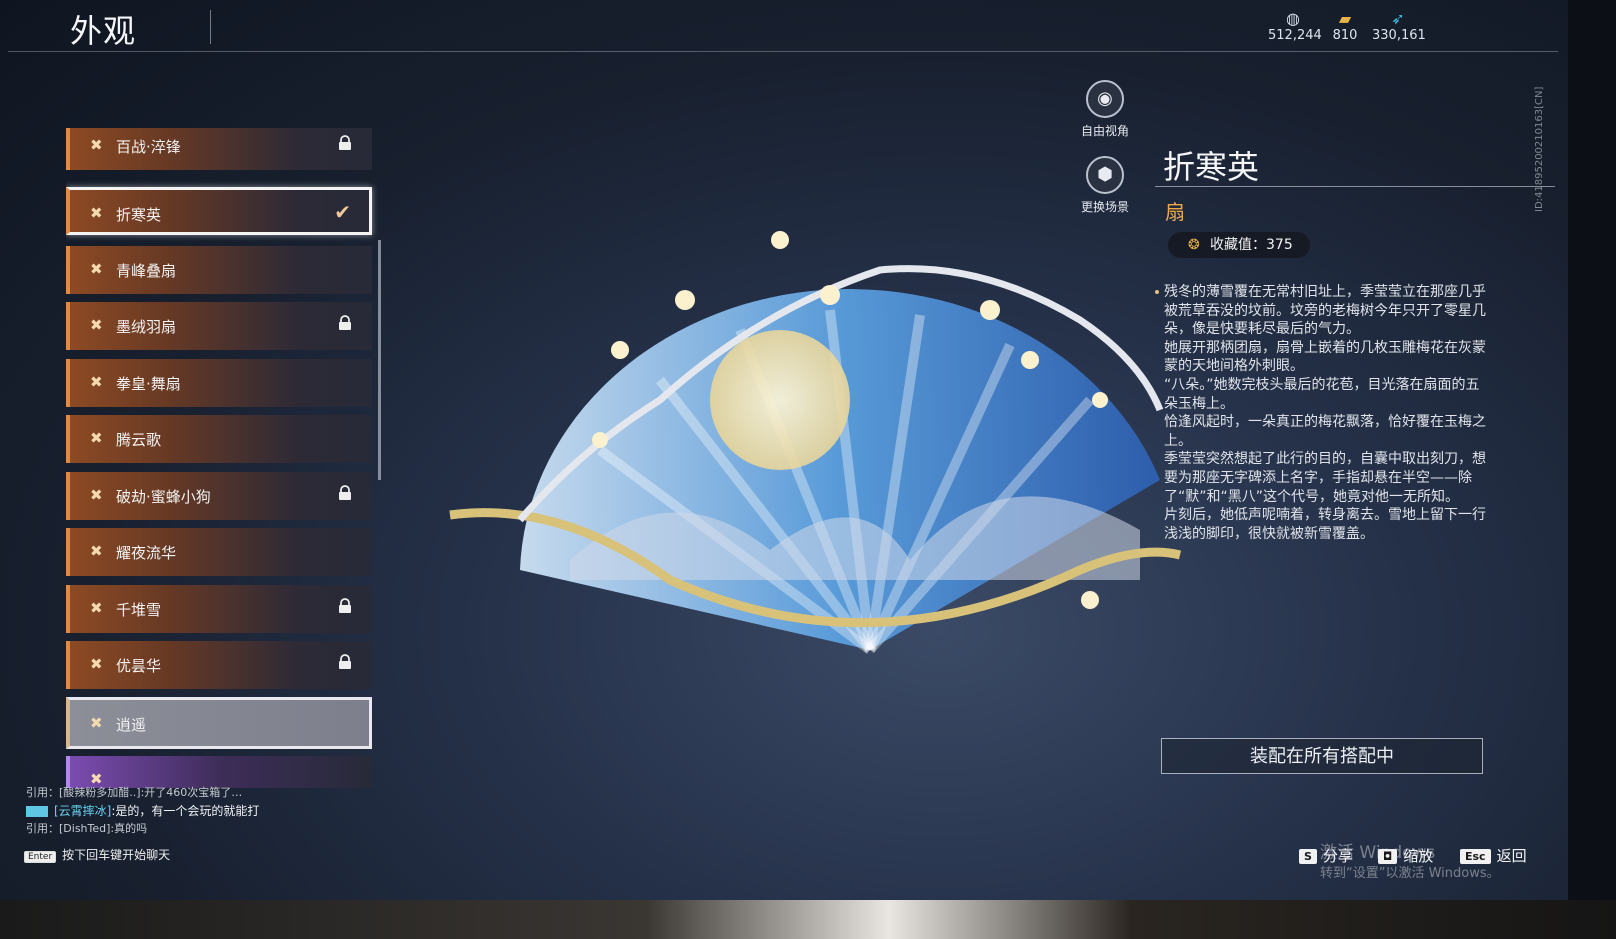 This screenshot has width=1616, height=939. What do you see at coordinates (1355, 186) in the screenshot?
I see `name-underline` at bounding box center [1355, 186].